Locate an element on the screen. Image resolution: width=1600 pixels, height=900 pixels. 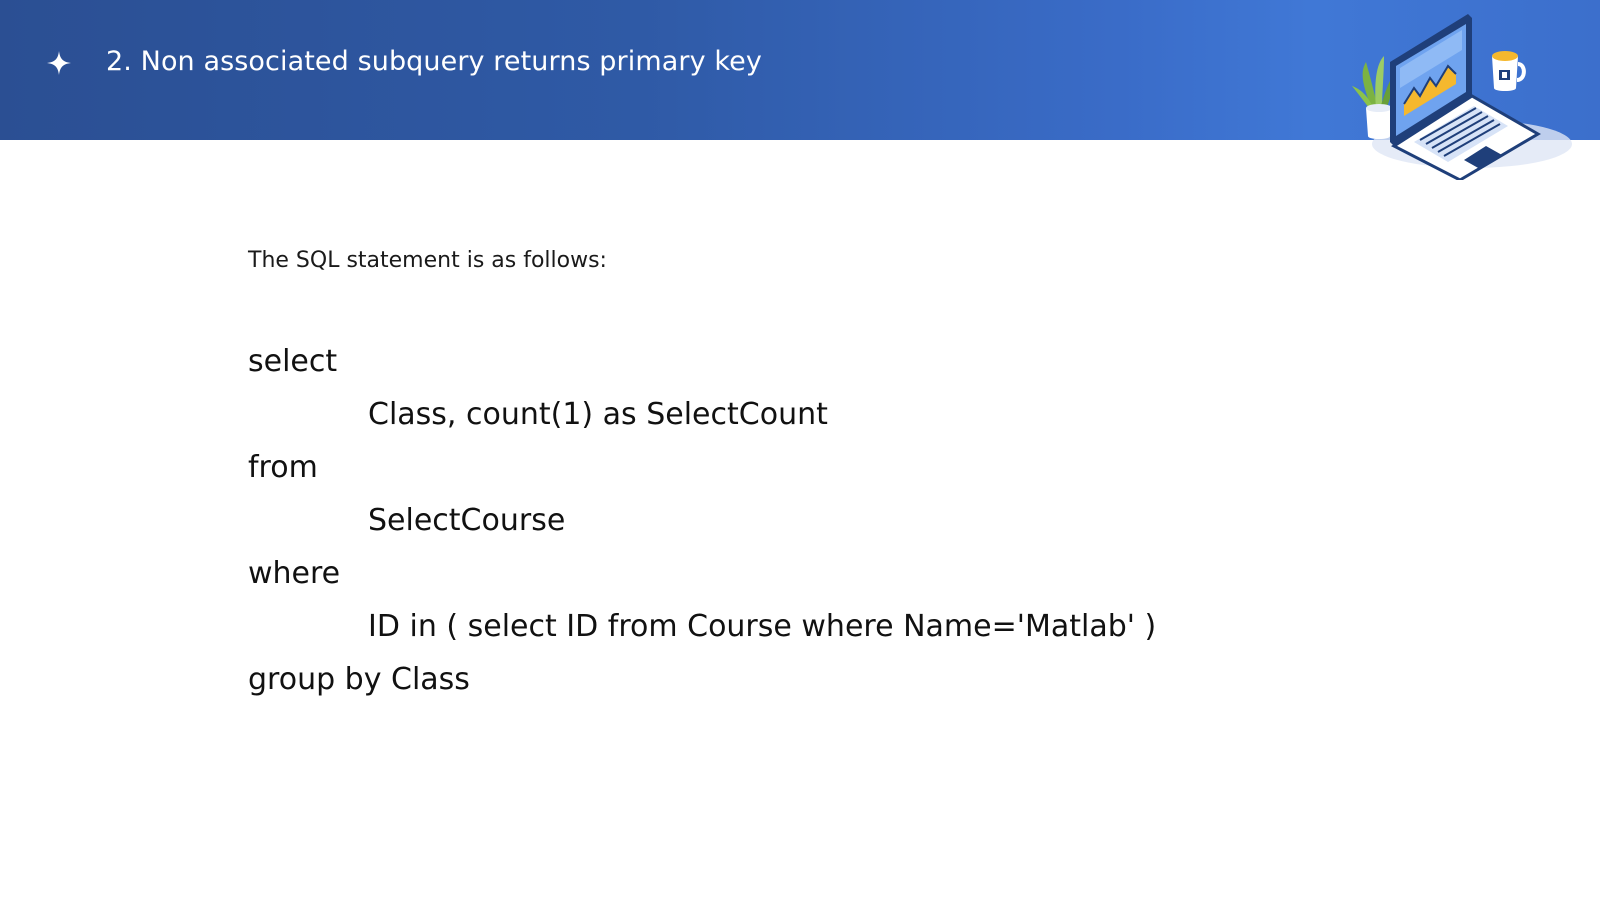
sql-line-select: select is located at coordinates (293, 361).